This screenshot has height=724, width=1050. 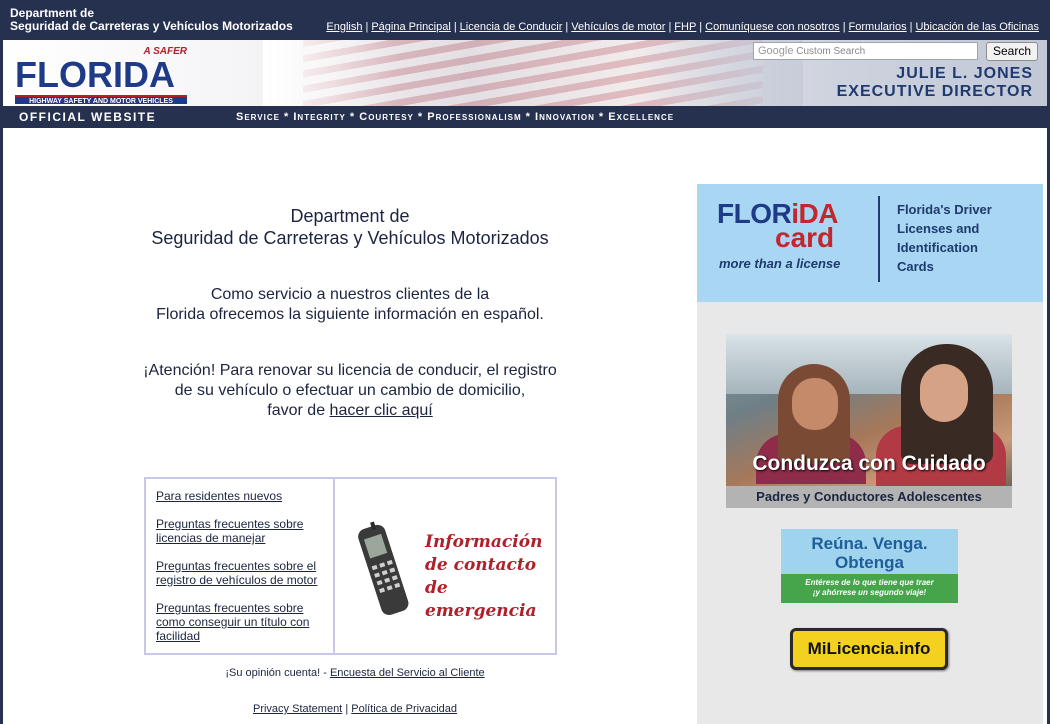 I want to click on milicencia-button: MiLicencia.info, so click(x=869, y=649).